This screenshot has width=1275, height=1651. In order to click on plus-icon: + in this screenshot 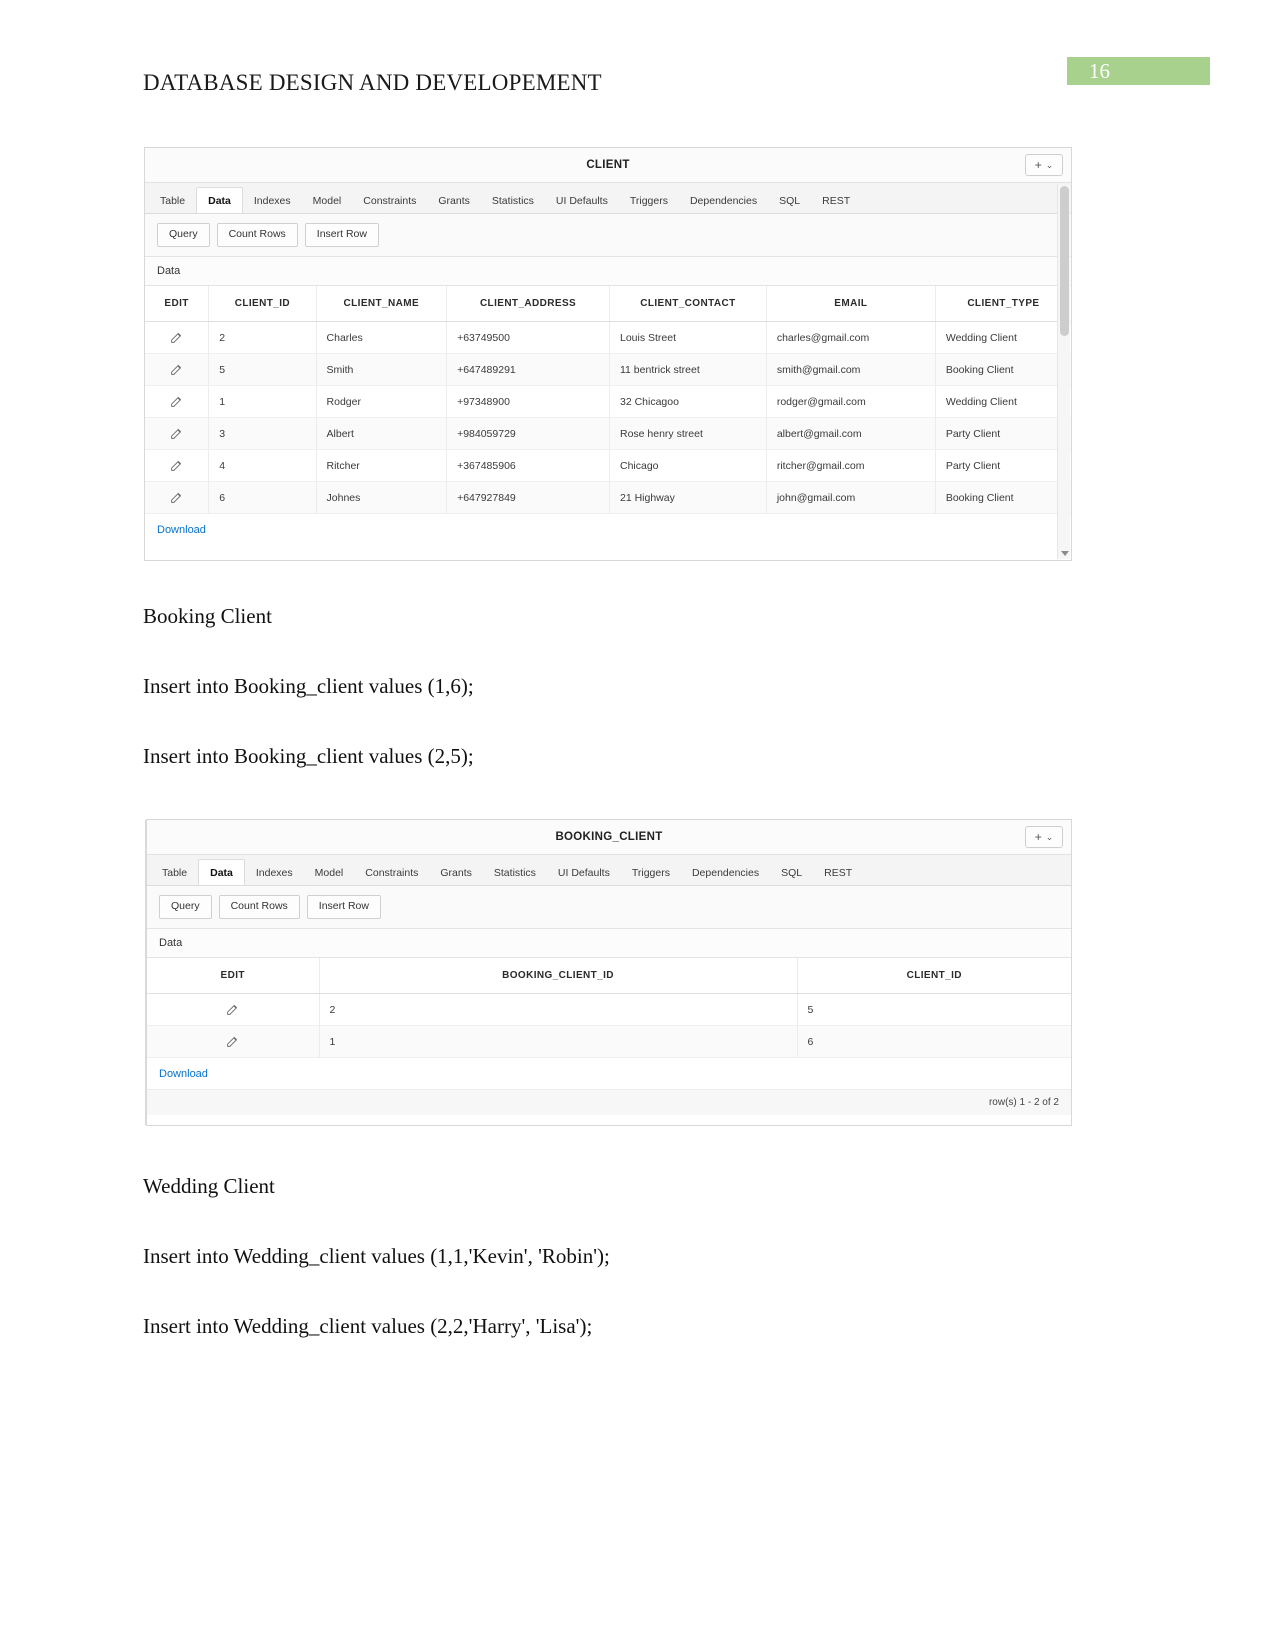, I will do `click(1038, 837)`.